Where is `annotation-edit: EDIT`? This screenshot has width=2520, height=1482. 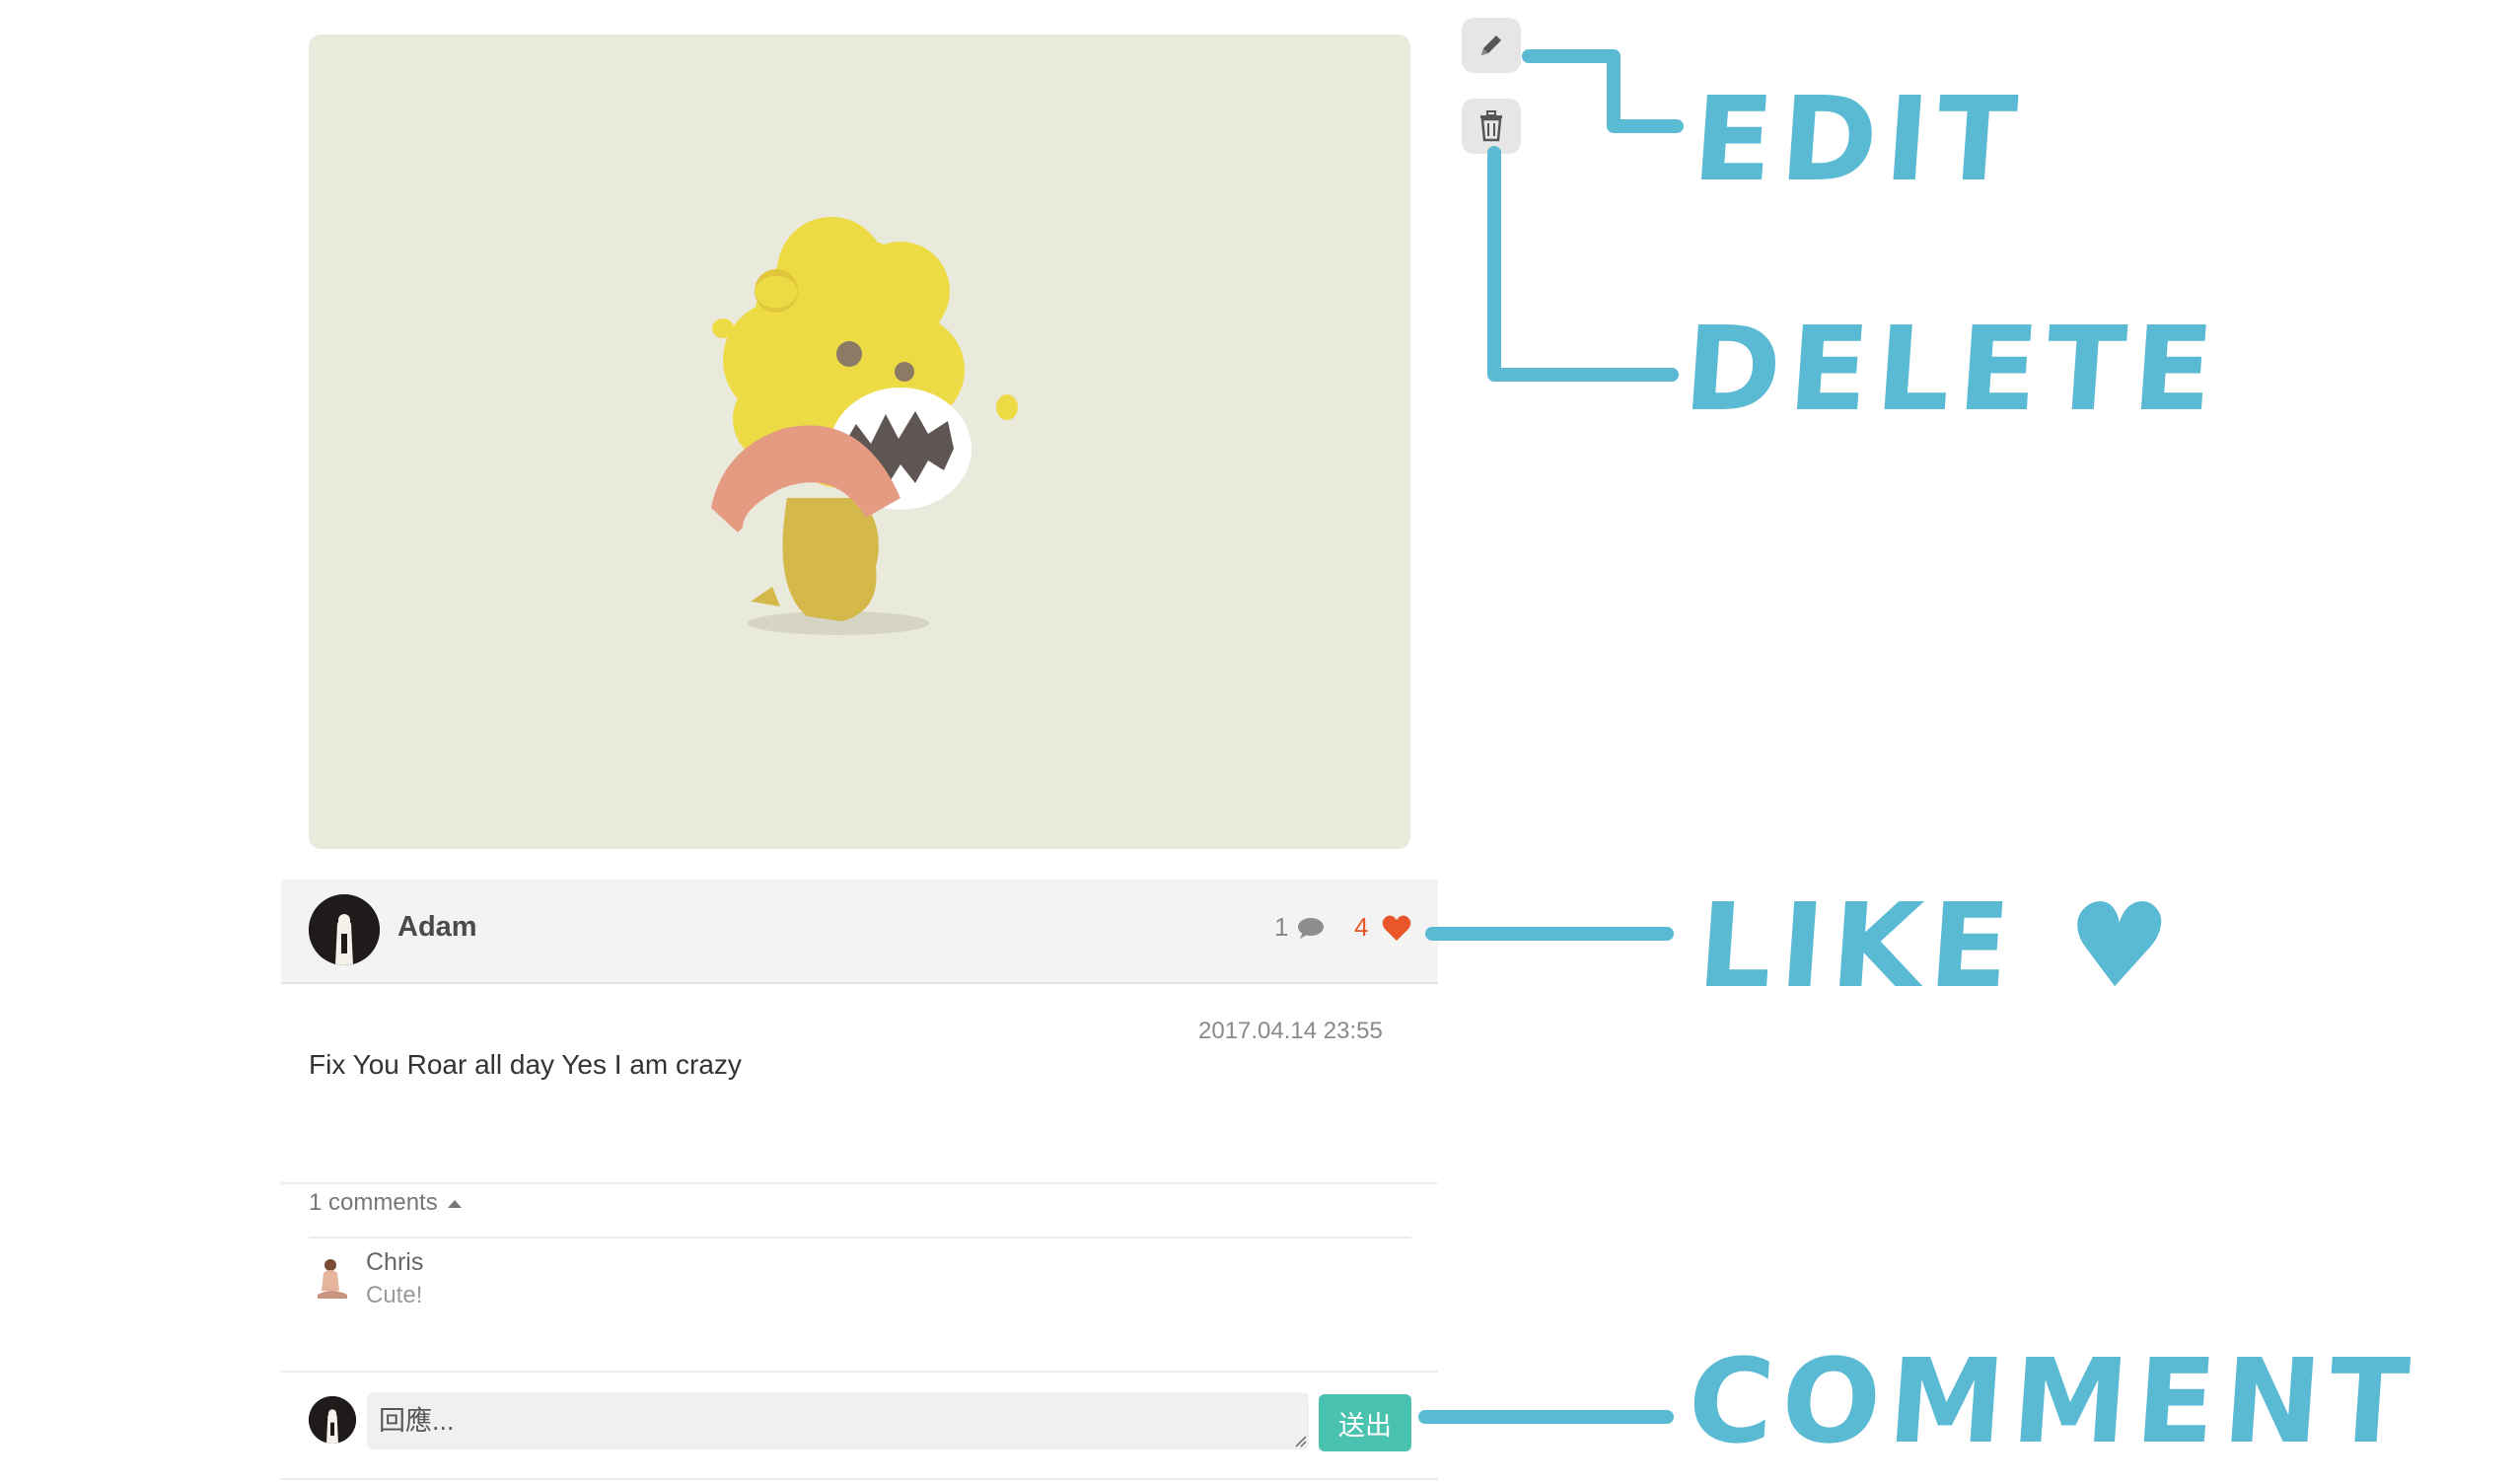 annotation-edit: EDIT is located at coordinates (1859, 139).